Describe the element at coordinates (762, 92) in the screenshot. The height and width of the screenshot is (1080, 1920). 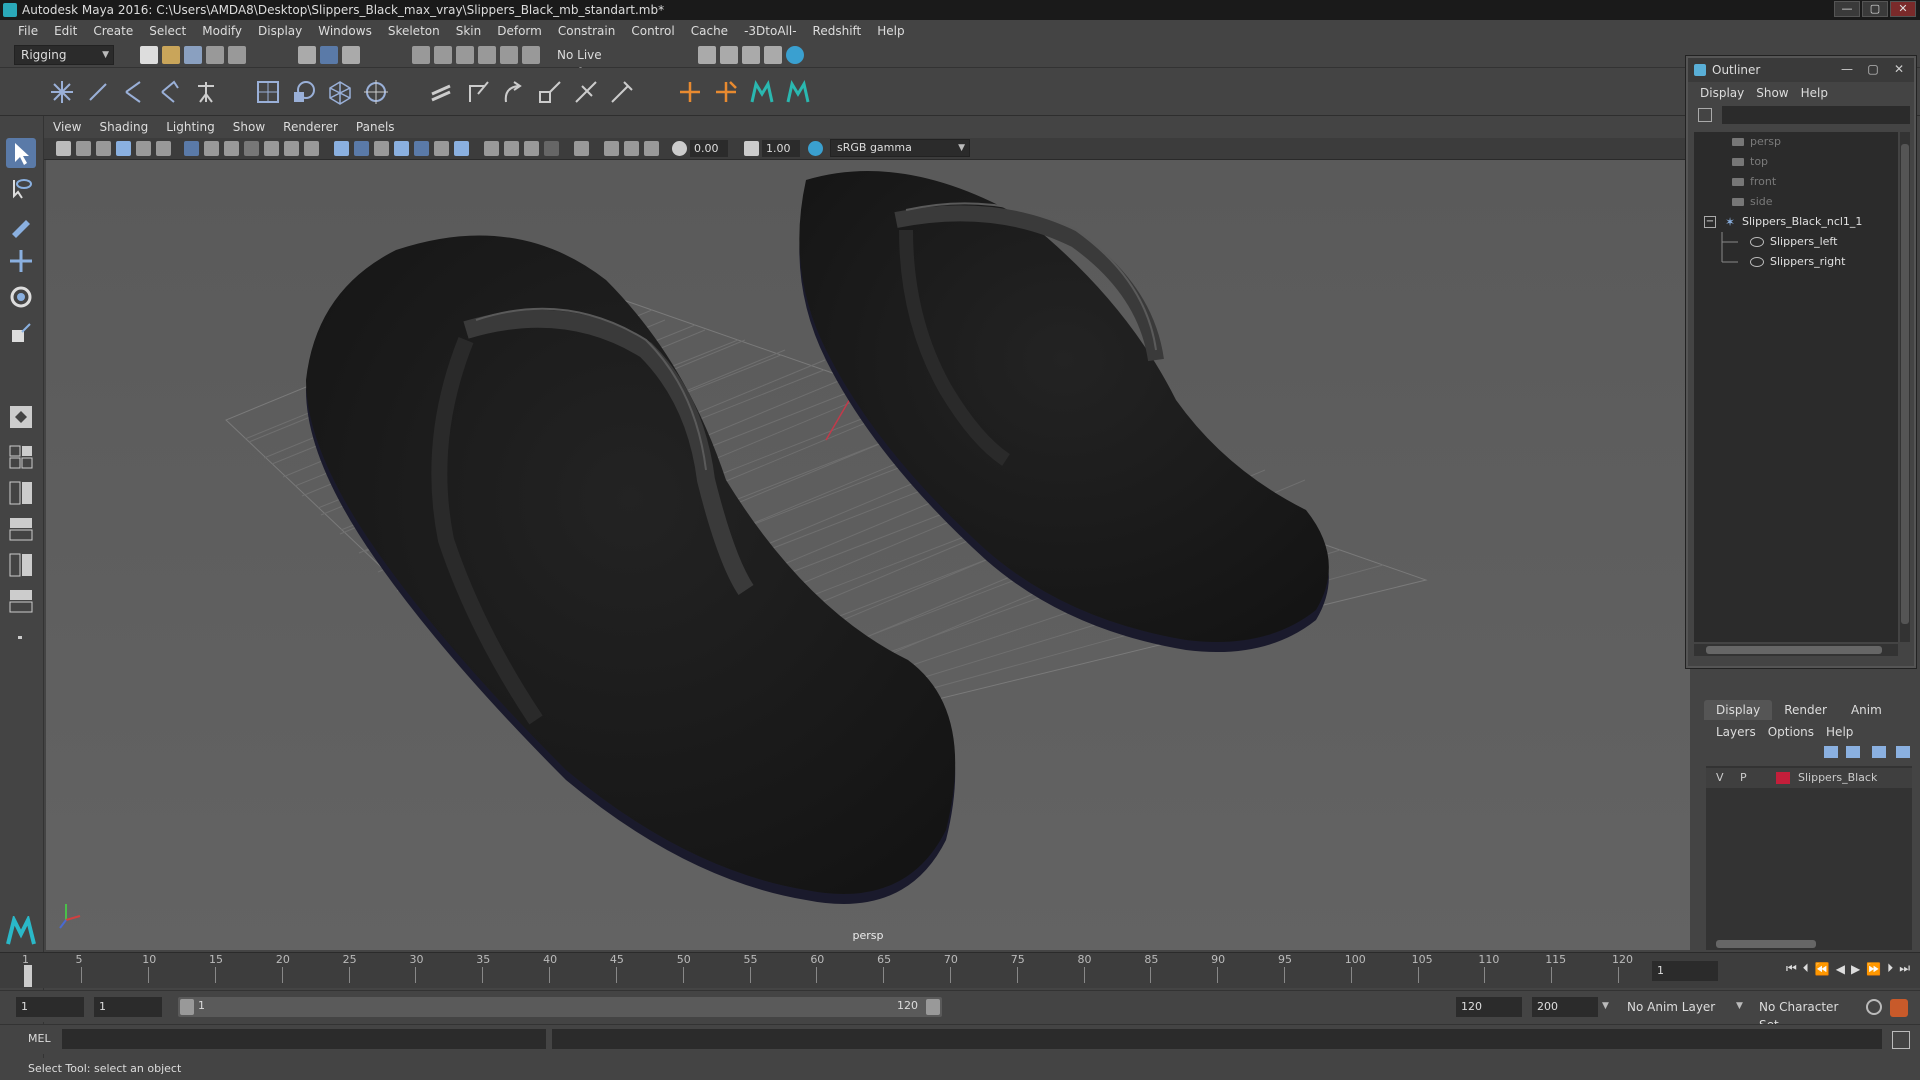
I see `hik-character-icon` at that location.